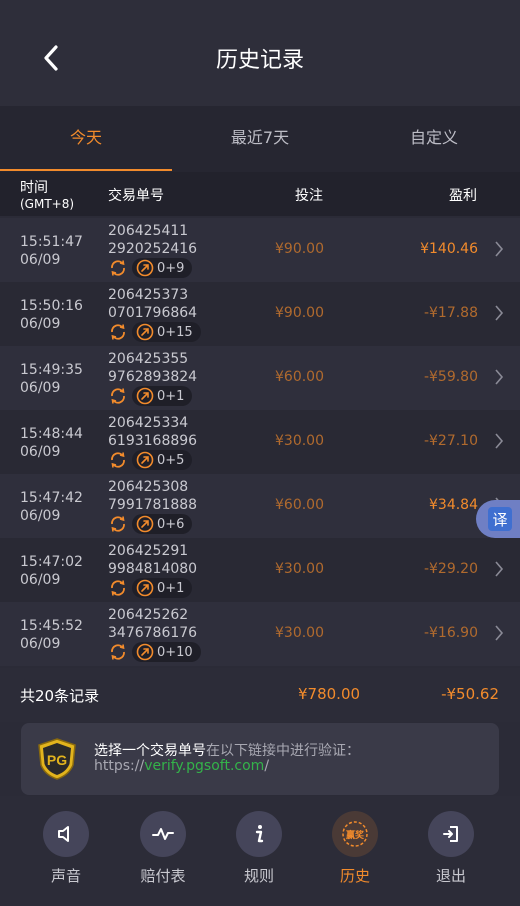  What do you see at coordinates (283, 751) in the screenshot?
I see `verify-rest: 在以下链接中进行验证：` at bounding box center [283, 751].